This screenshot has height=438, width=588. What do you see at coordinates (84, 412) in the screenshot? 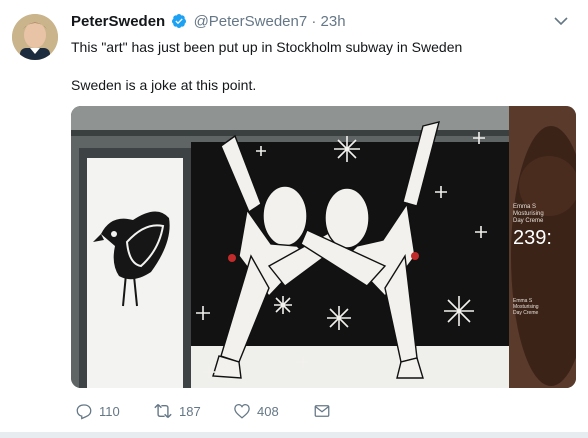
I see `reply-icon` at bounding box center [84, 412].